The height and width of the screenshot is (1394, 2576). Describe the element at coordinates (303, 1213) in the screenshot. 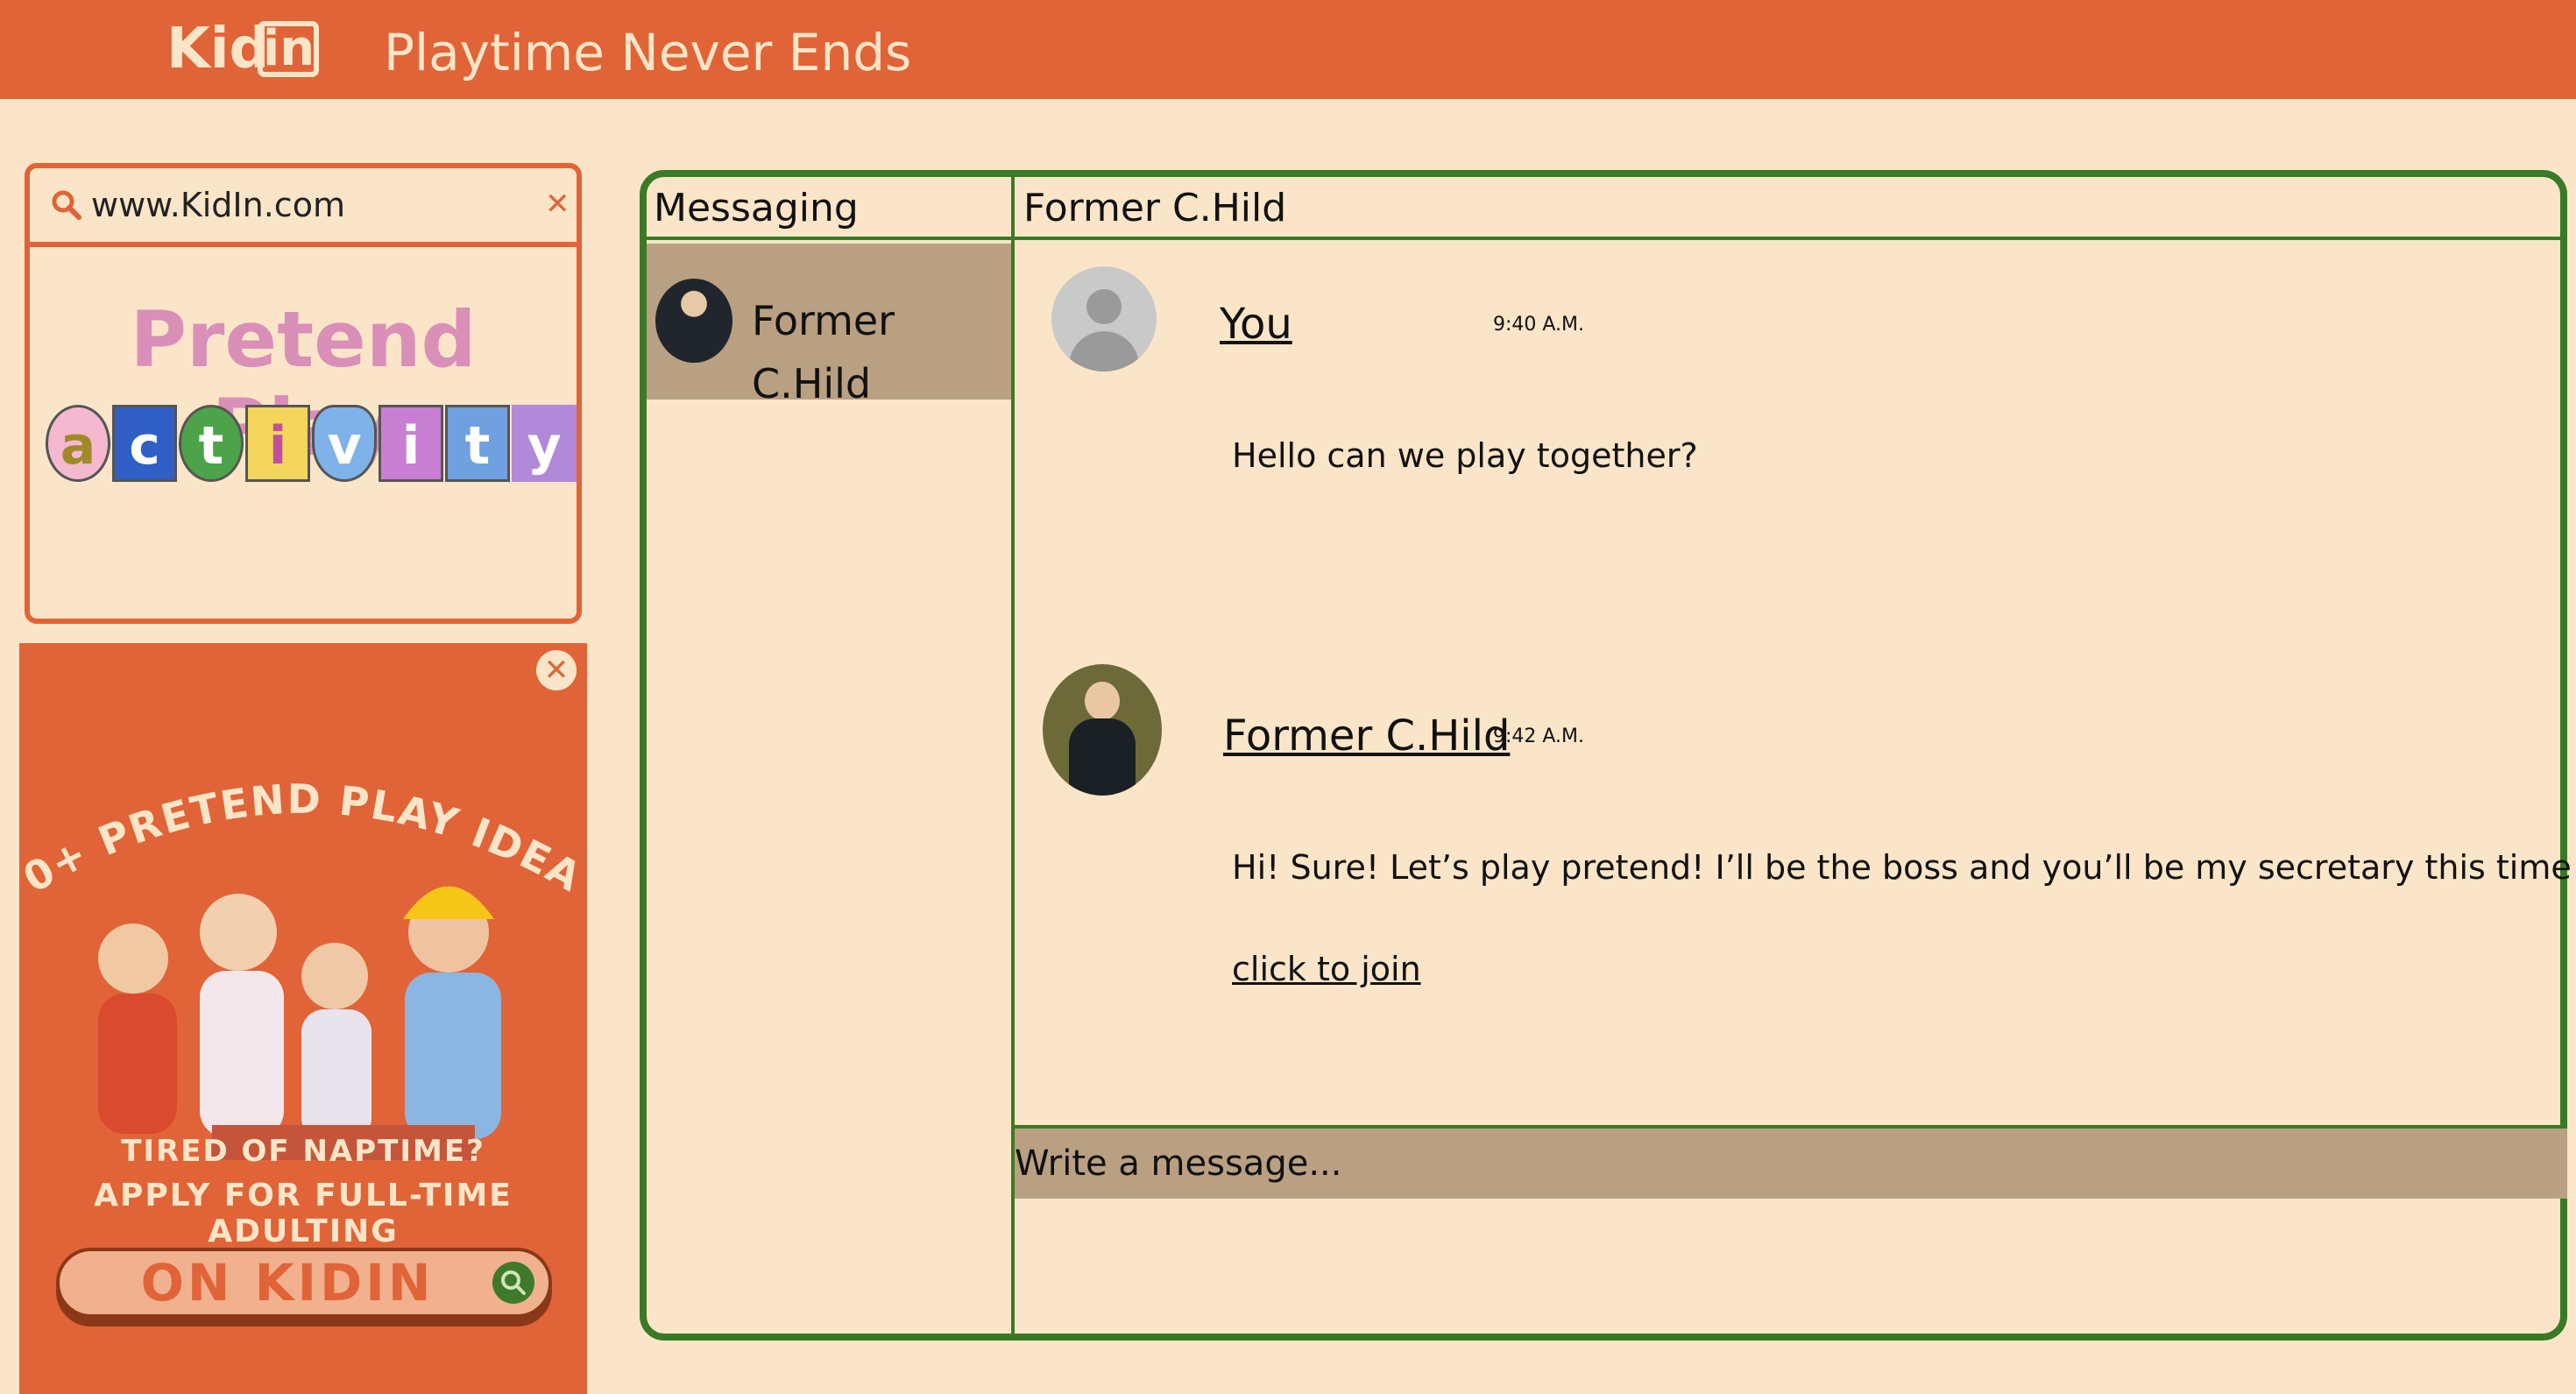

I see `ad-line-2: APPLY FOR FULL-TIME ADULTING` at that location.